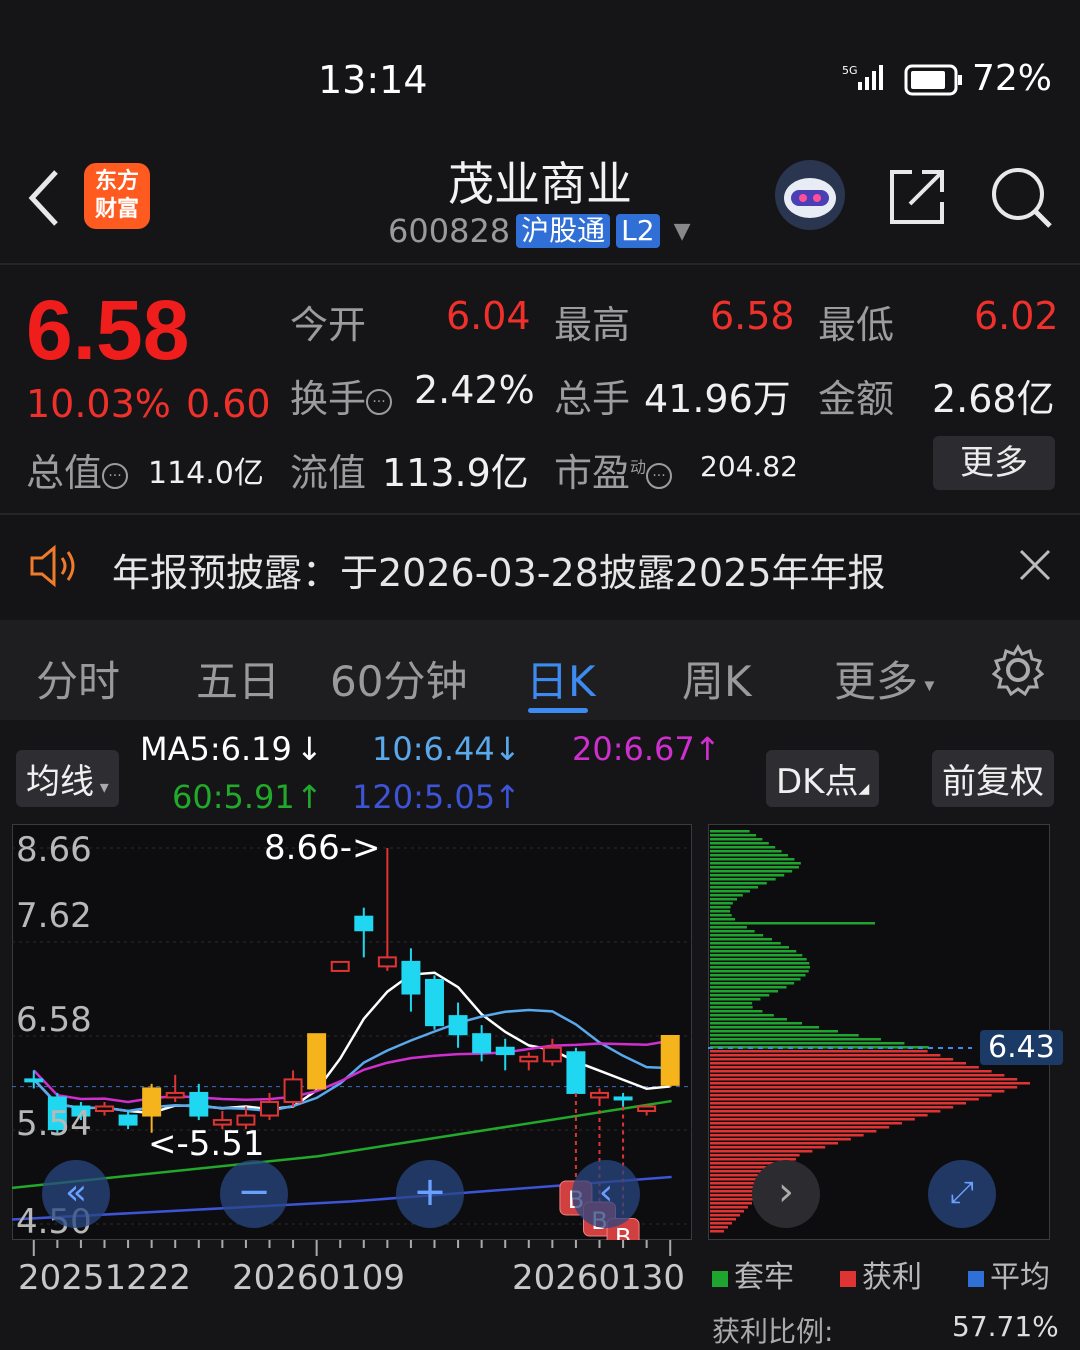 Image resolution: width=1080 pixels, height=1350 pixels. I want to click on ma120-value: 120:5.05, so click(424, 797).